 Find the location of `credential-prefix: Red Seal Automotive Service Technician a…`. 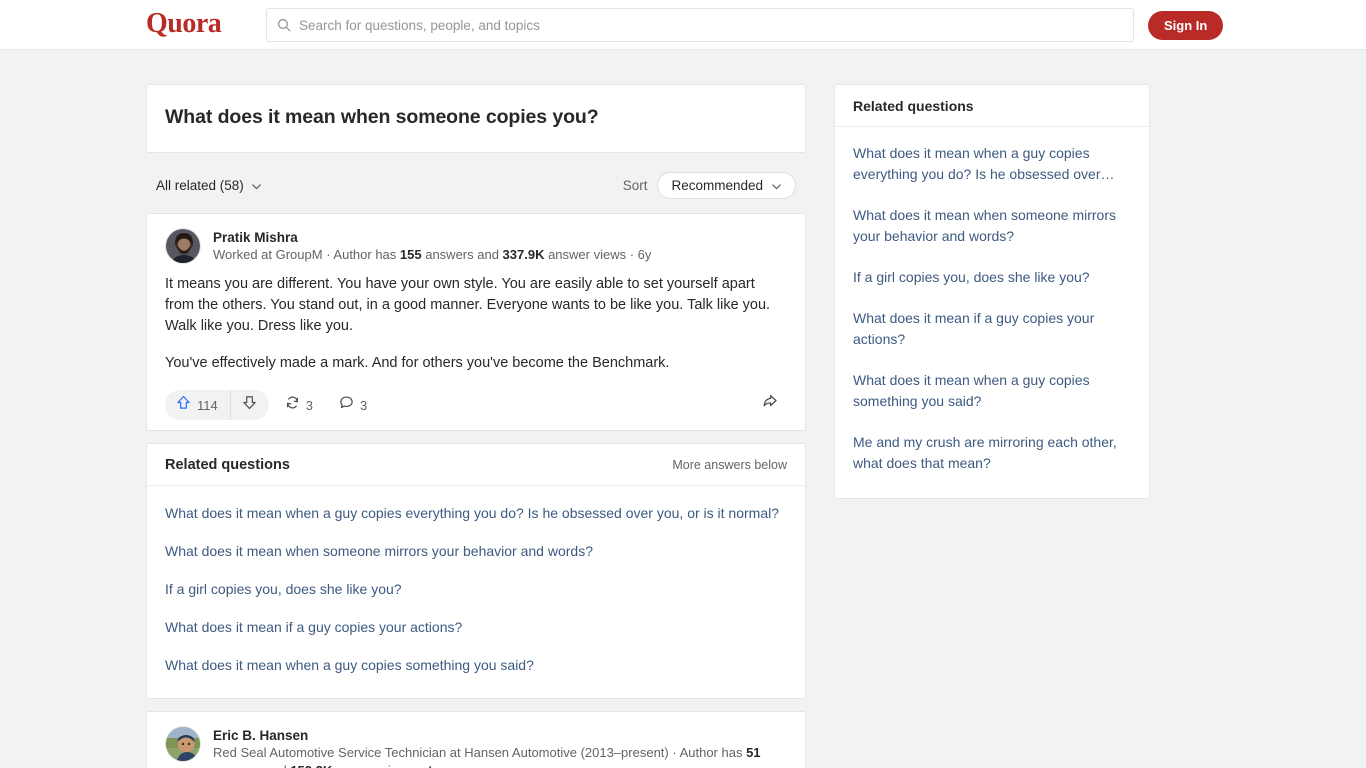

credential-prefix: Red Seal Automotive Service Technician a… is located at coordinates (480, 752).